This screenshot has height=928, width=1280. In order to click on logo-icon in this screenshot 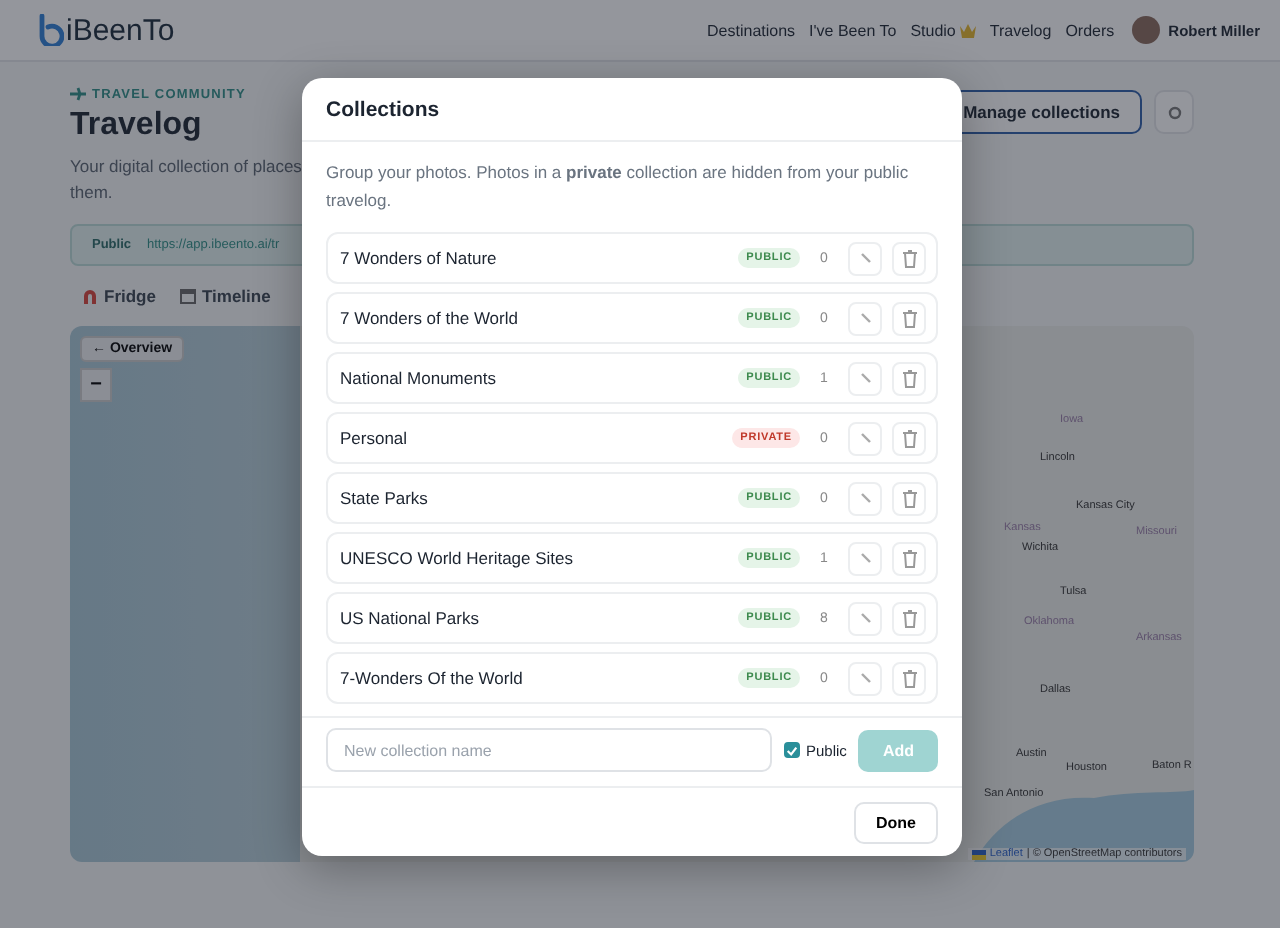, I will do `click(50, 30)`.